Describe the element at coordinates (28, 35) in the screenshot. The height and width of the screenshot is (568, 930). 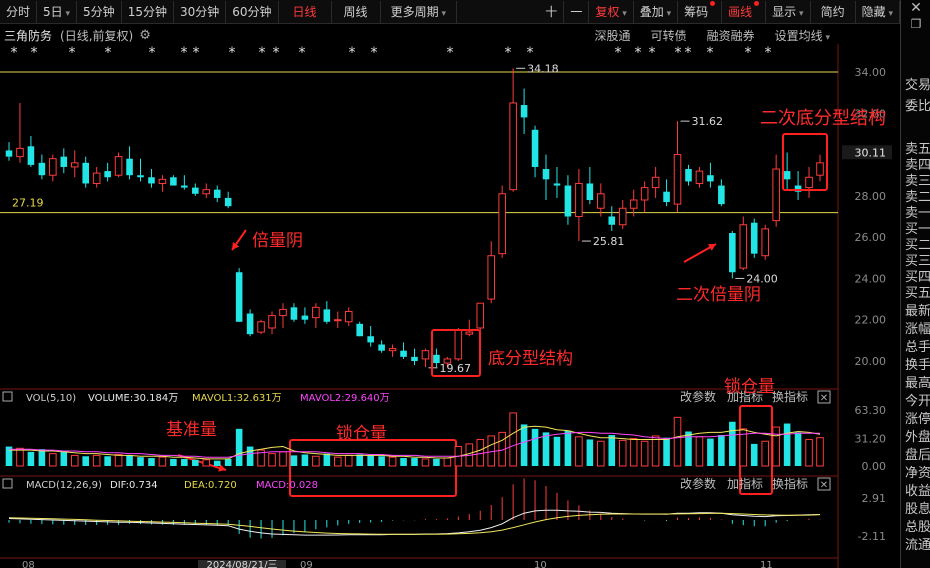
I see `stock-name: 三角防务` at that location.